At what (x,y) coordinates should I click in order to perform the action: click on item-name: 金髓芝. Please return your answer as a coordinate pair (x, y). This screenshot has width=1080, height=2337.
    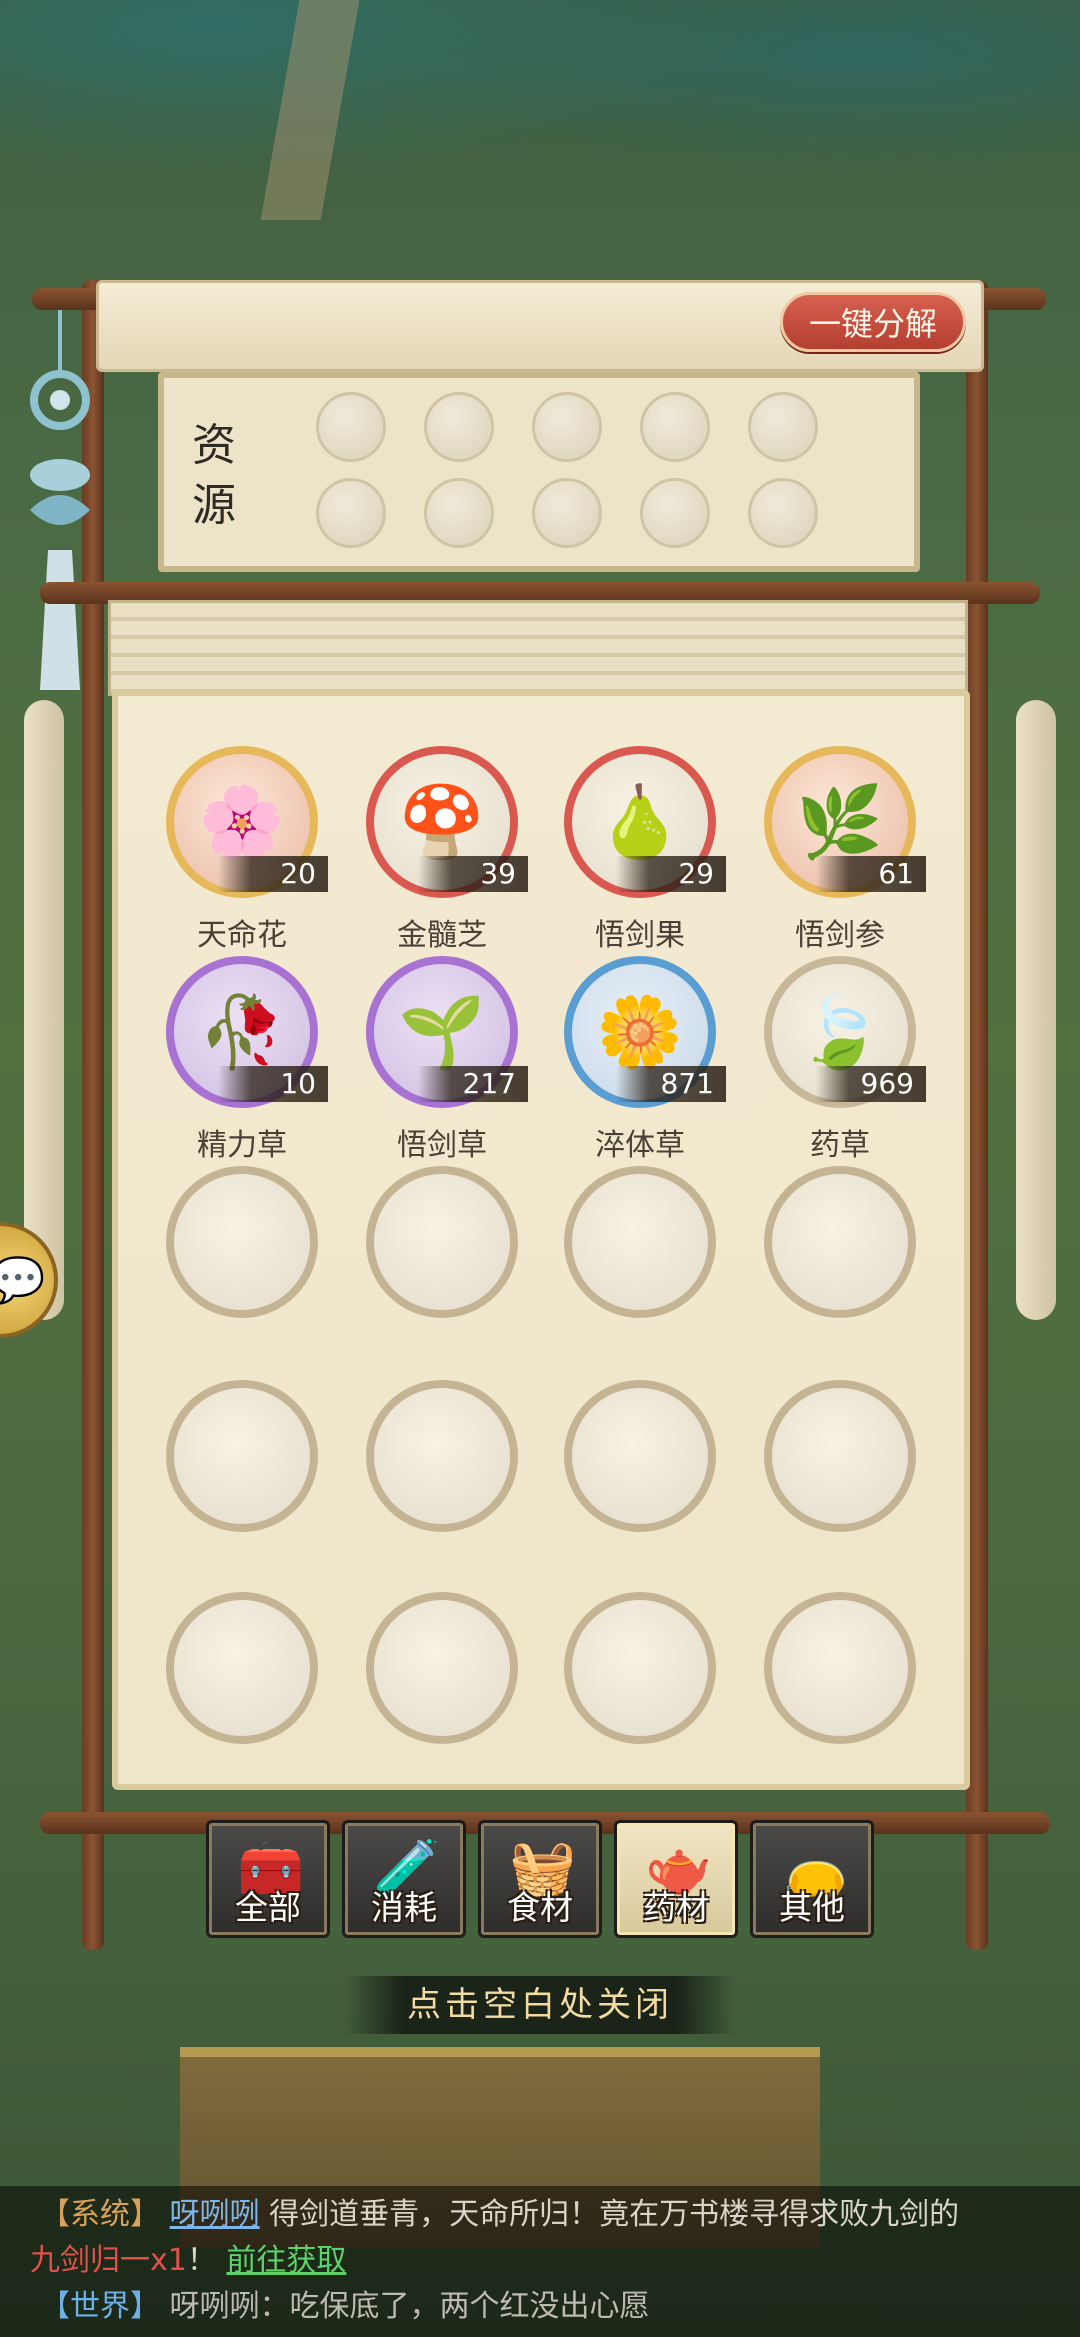
    Looking at the image, I should click on (442, 935).